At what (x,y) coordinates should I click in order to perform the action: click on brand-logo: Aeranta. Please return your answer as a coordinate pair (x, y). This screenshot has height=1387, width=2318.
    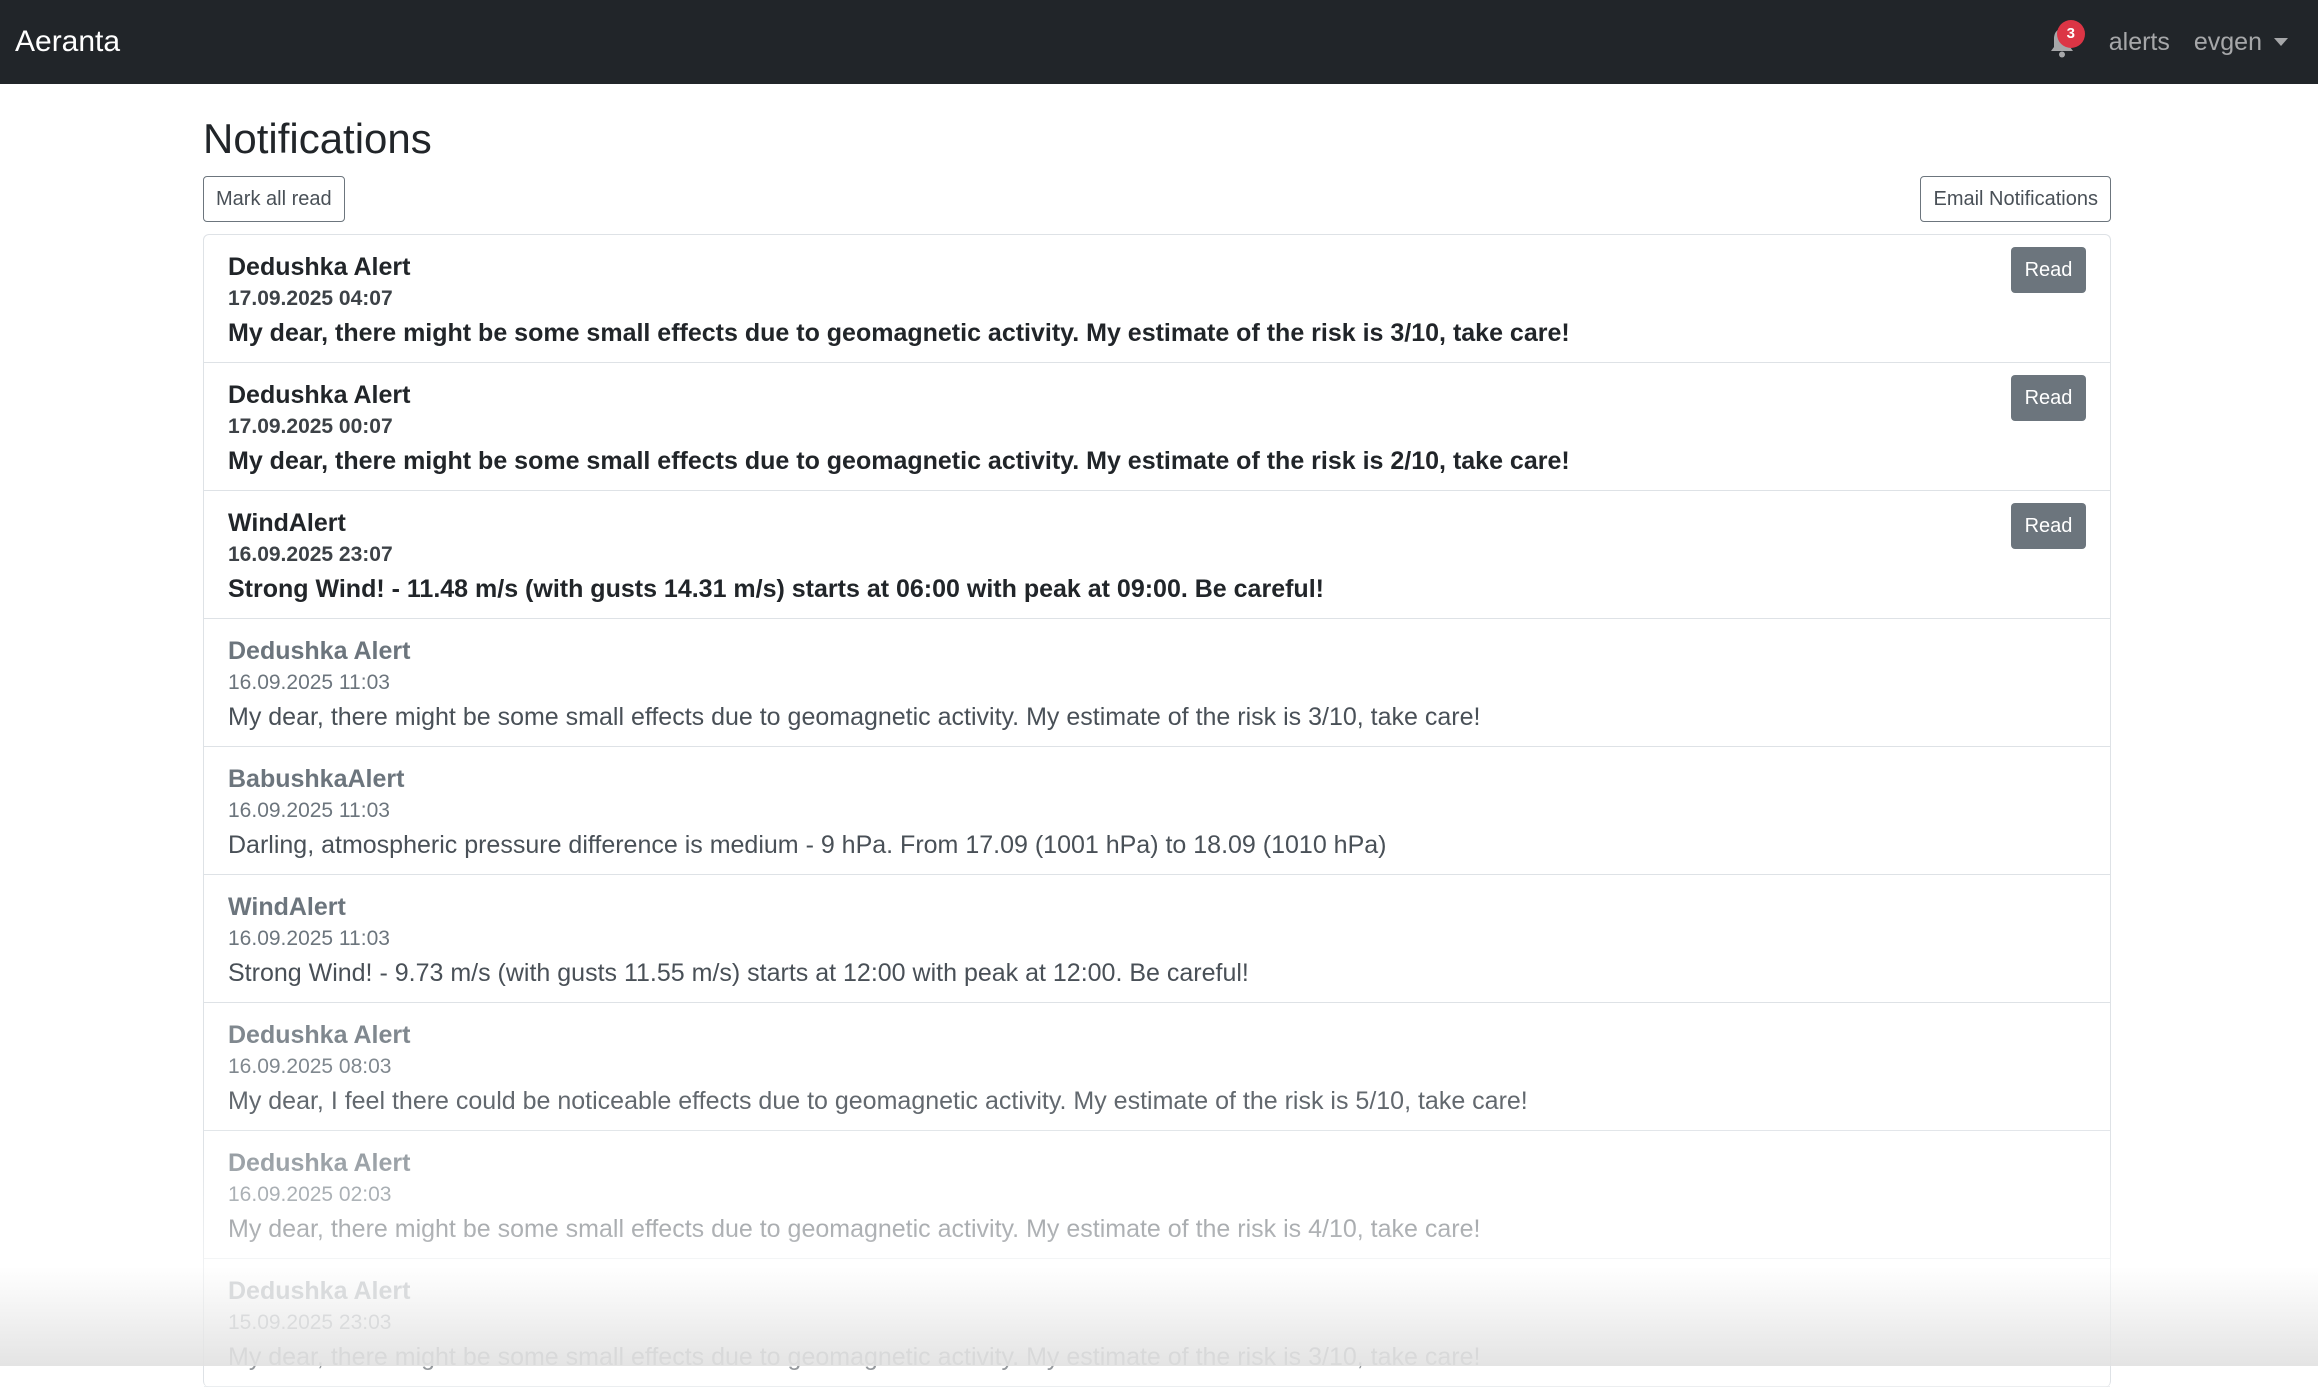
    Looking at the image, I should click on (67, 42).